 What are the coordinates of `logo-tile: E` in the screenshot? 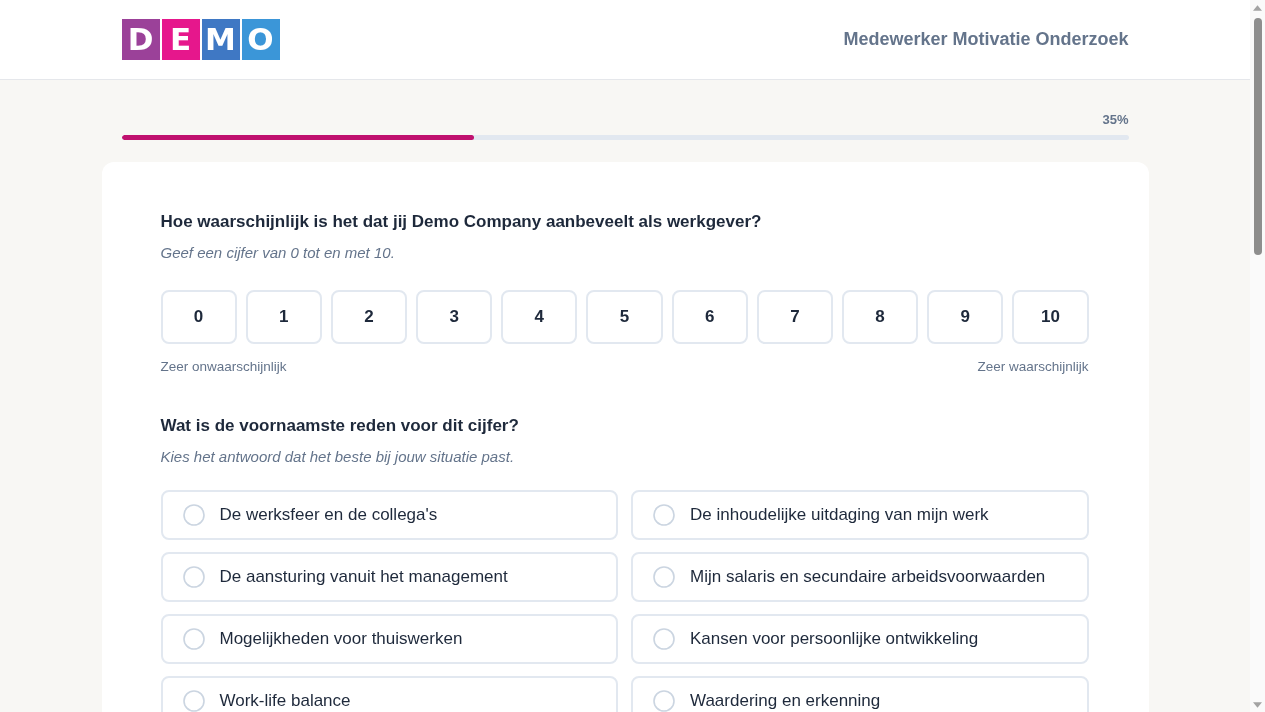 It's located at (180, 39).